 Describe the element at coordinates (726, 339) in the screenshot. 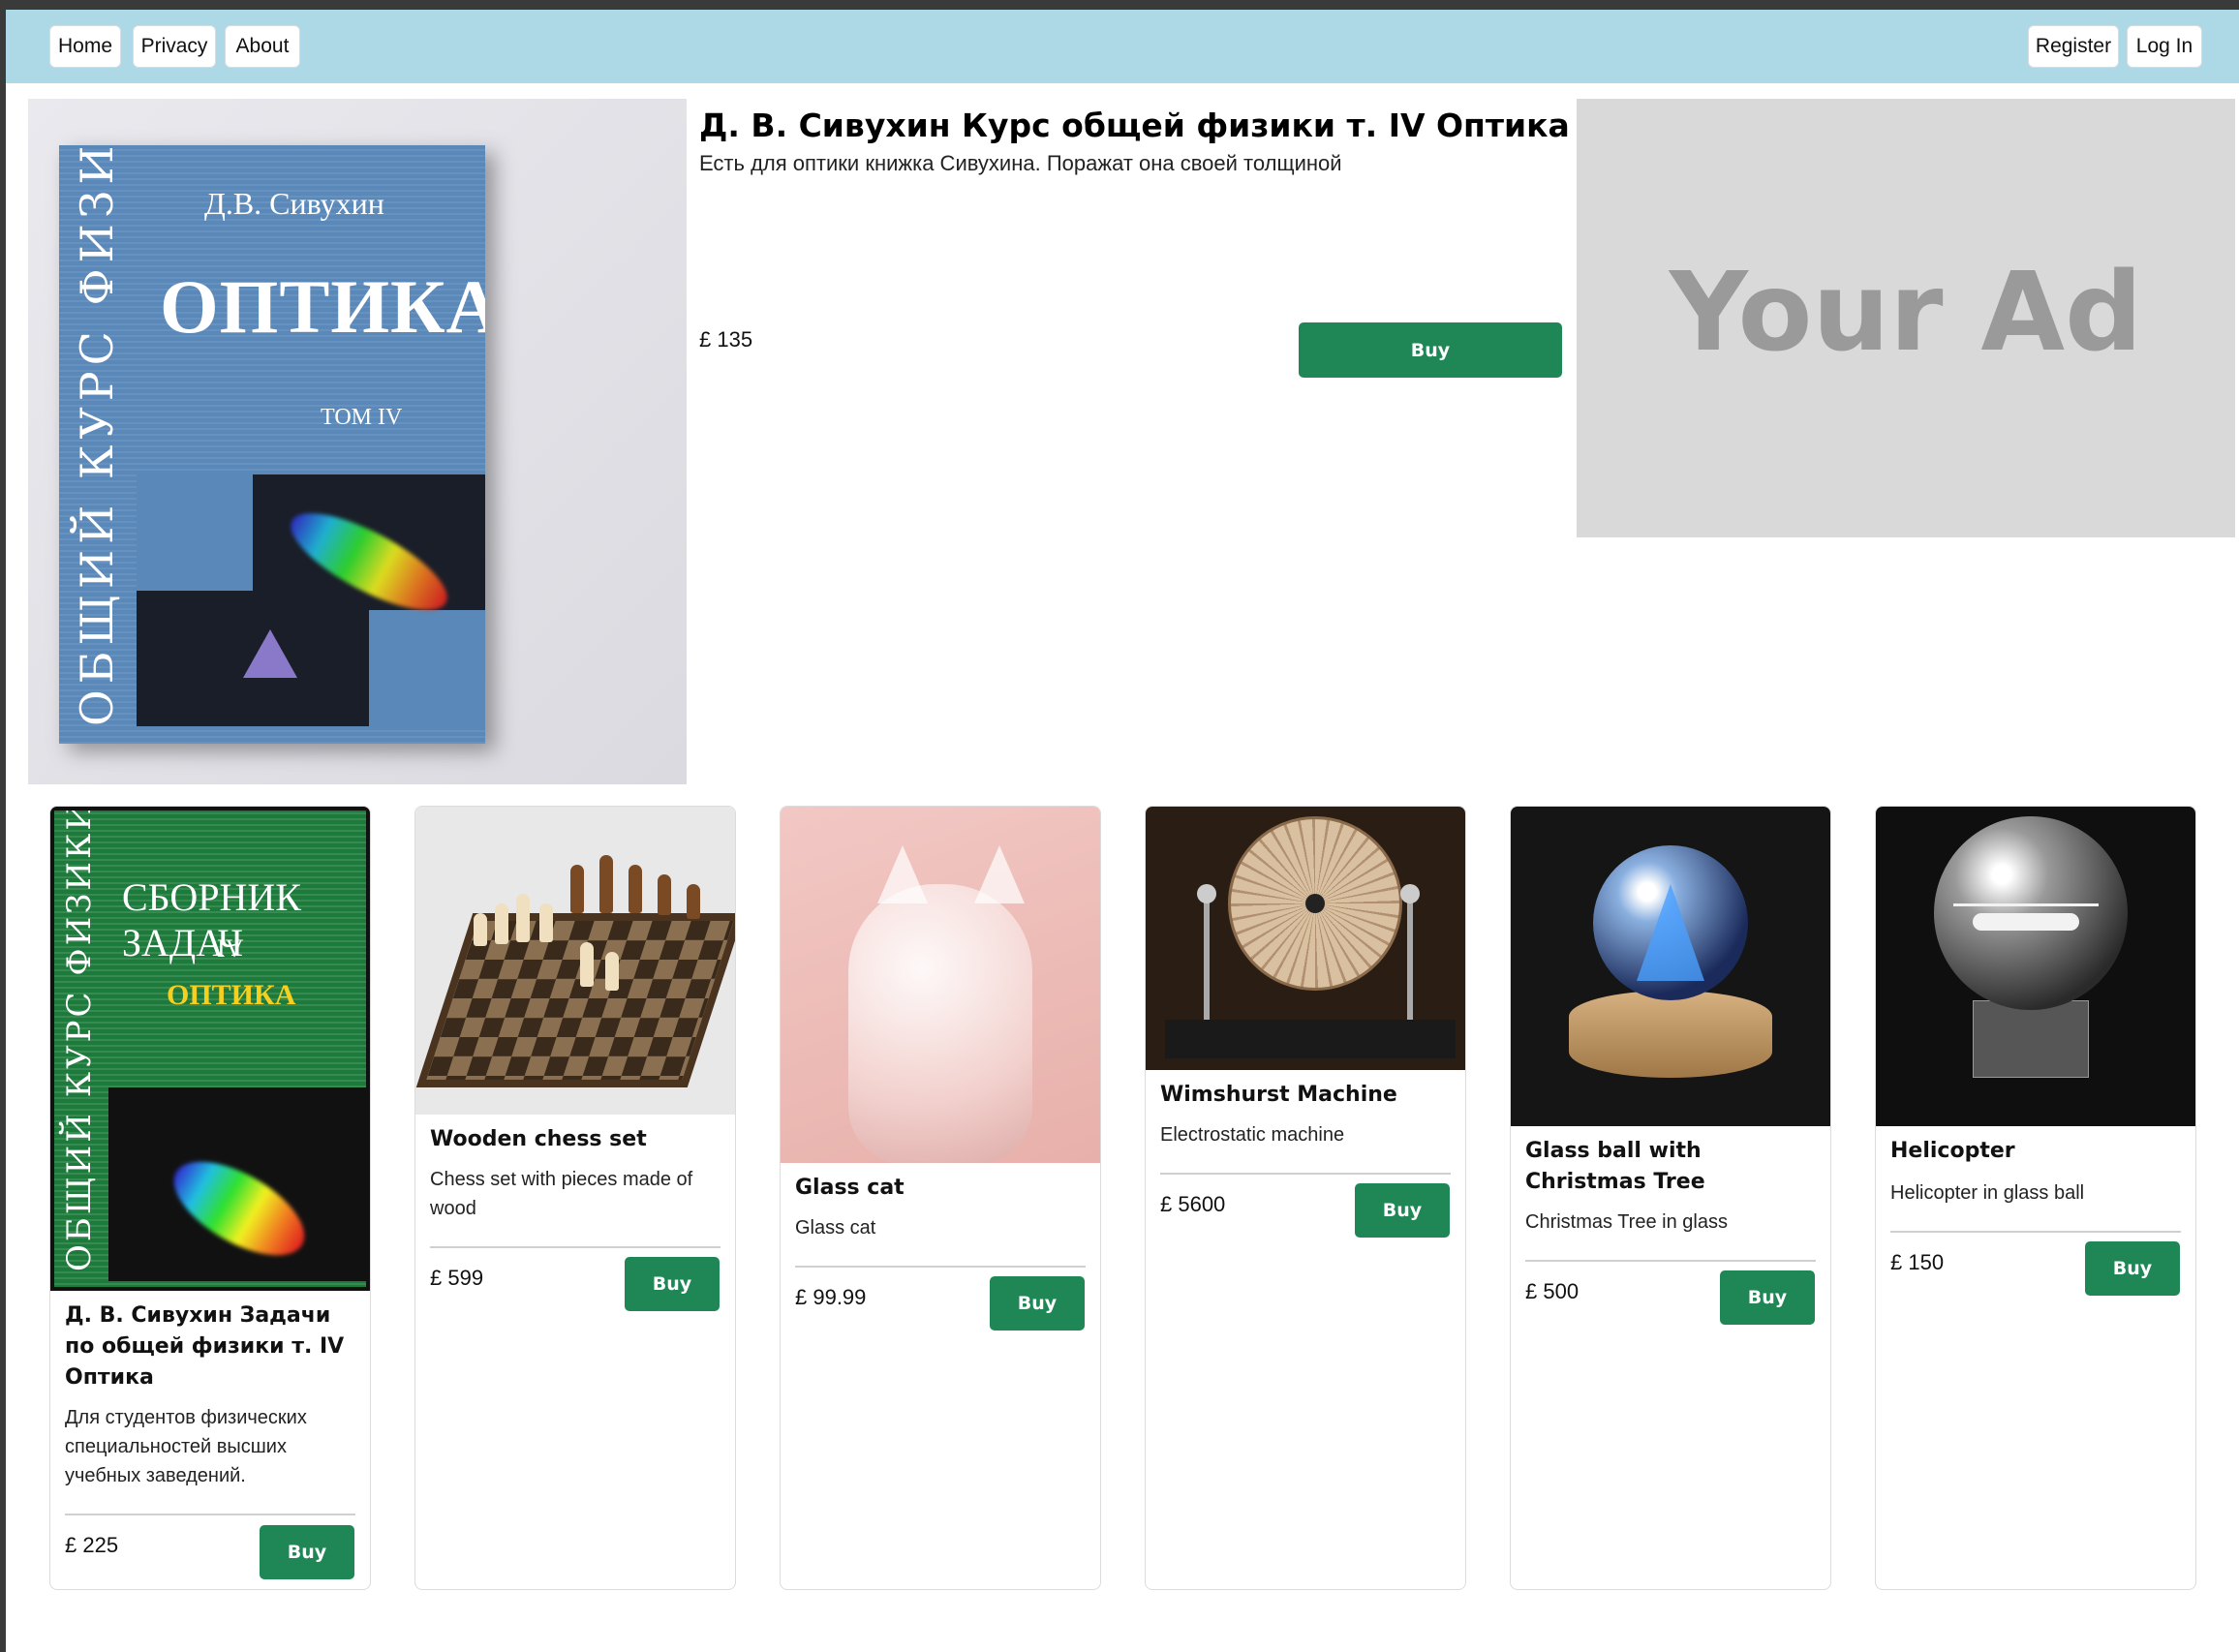

I see `featured-price: £ 135` at that location.